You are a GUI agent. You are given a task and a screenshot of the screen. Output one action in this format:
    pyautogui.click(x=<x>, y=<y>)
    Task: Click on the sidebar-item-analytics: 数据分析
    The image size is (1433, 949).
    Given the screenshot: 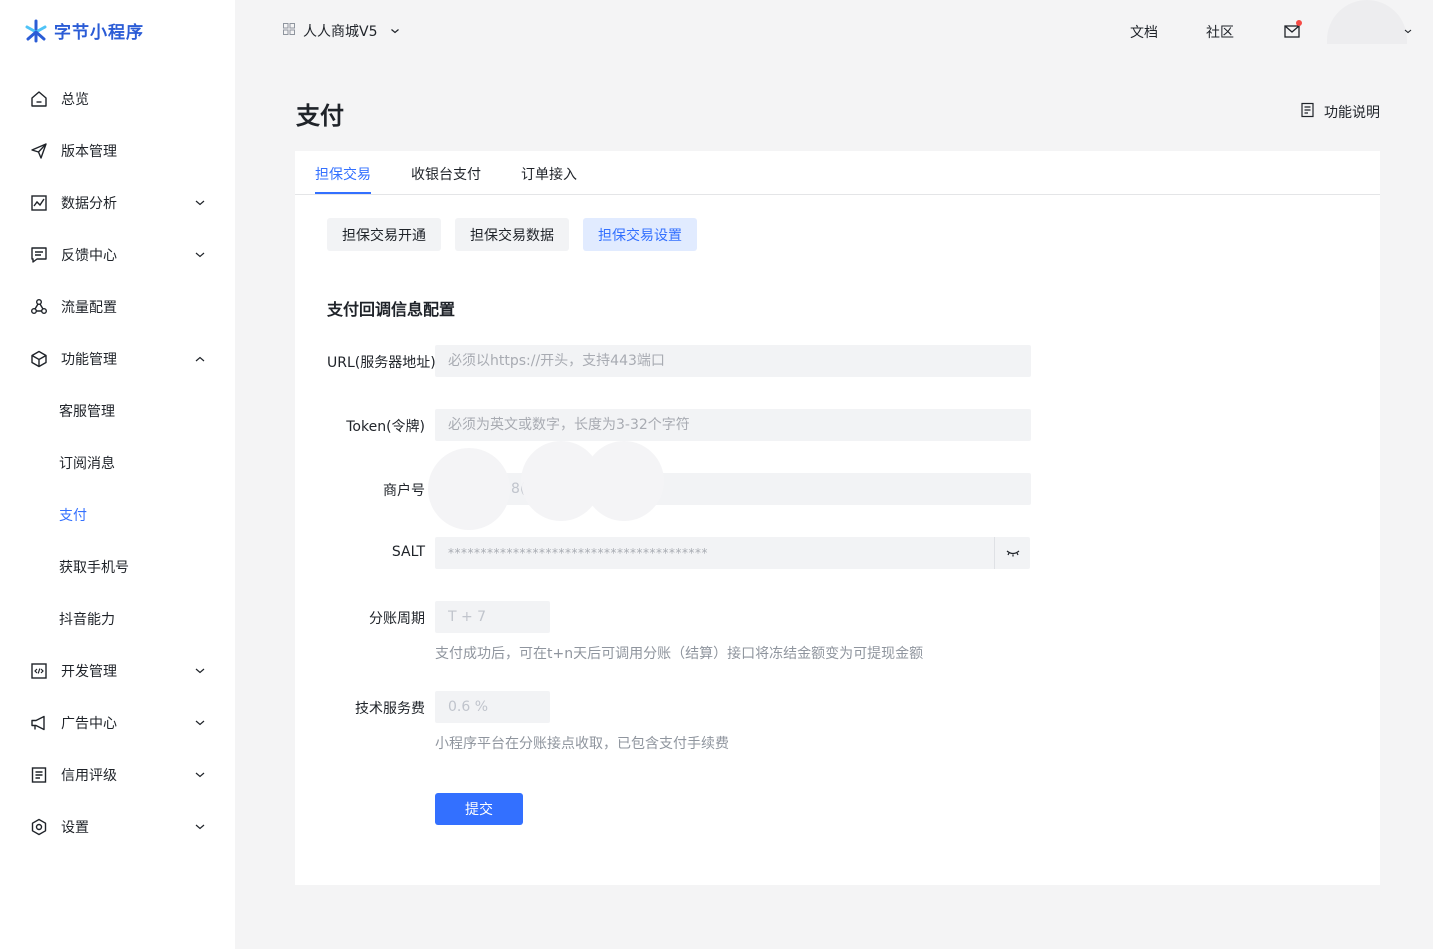 What is the action you would take?
    pyautogui.click(x=117, y=203)
    